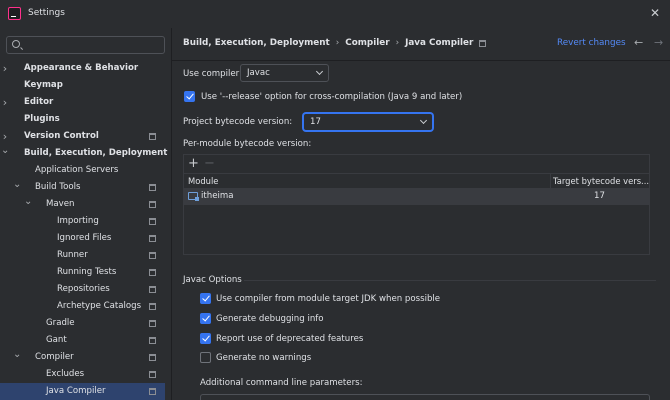  I want to click on sidebar-item: ⌄ Build, Execution, Deployment, so click(84, 153).